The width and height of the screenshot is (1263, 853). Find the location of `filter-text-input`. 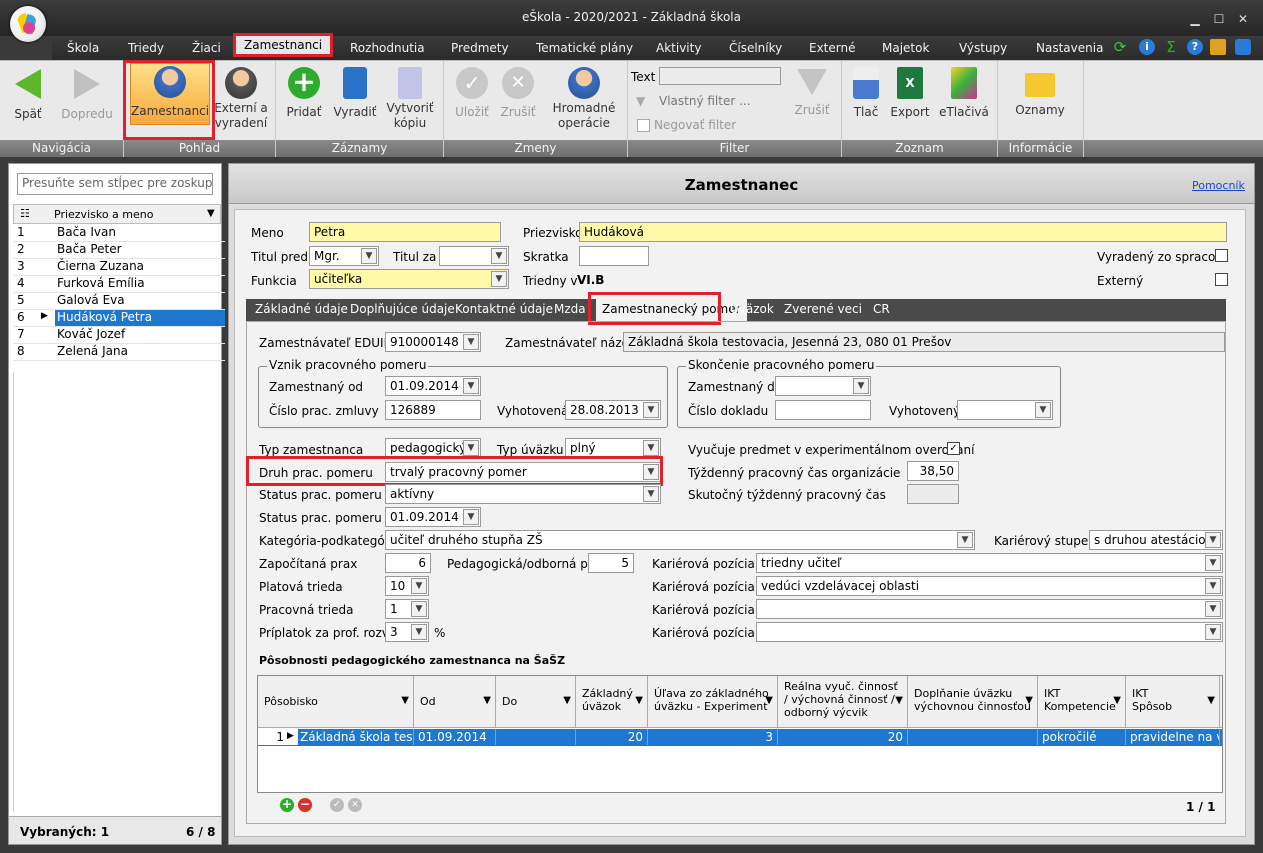

filter-text-input is located at coordinates (720, 76).